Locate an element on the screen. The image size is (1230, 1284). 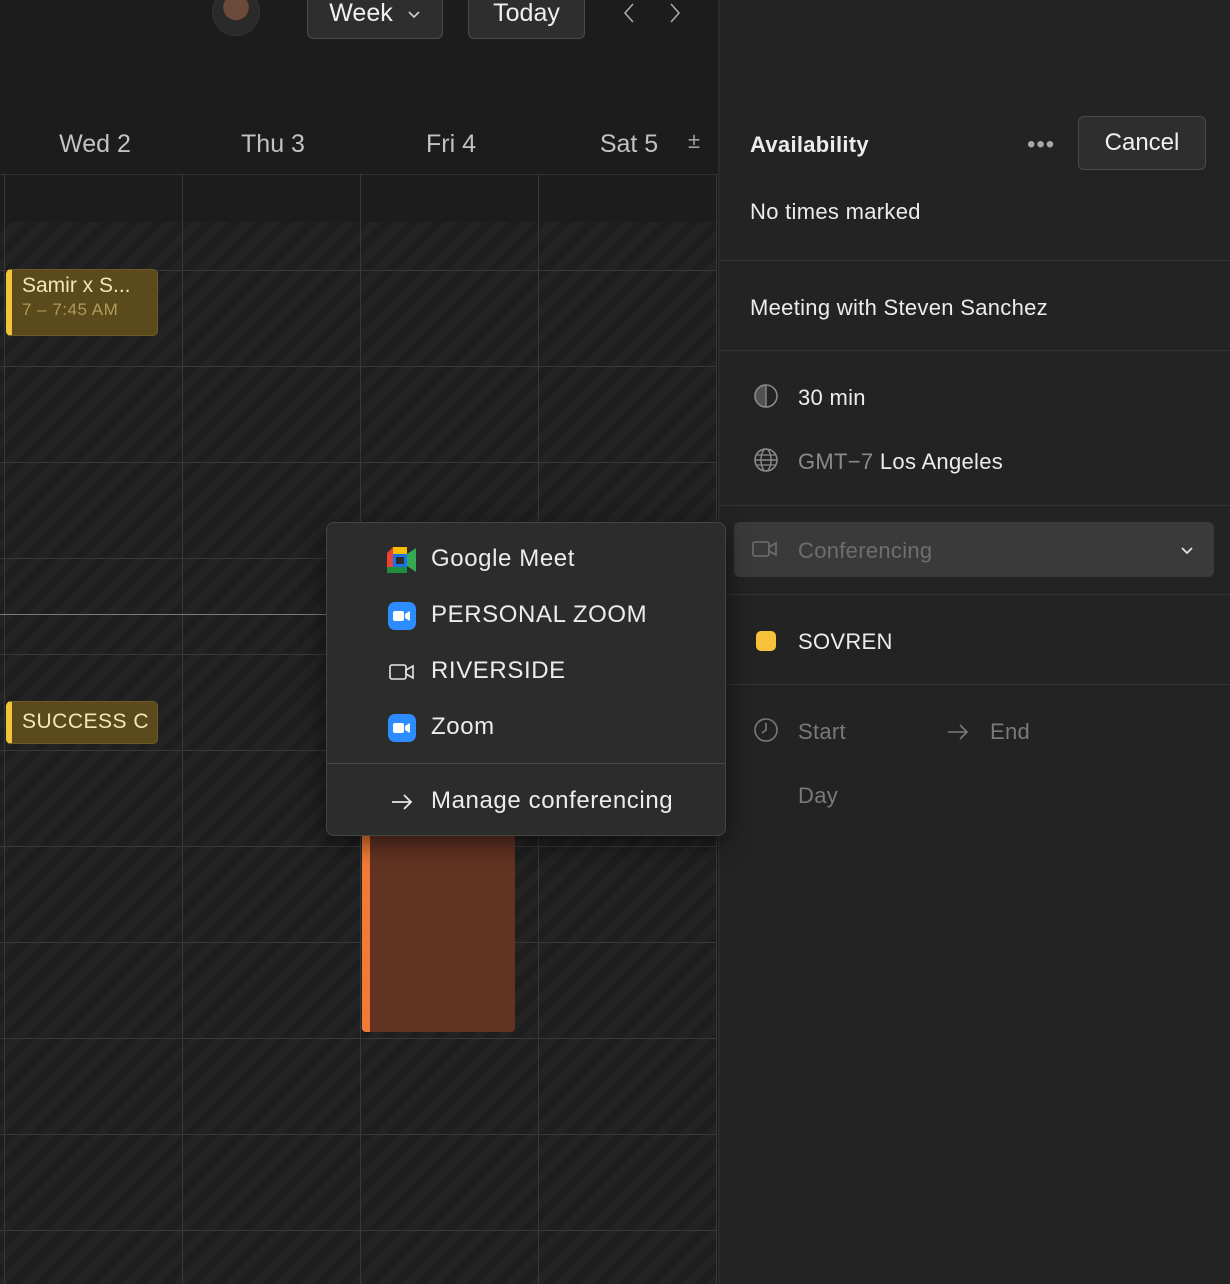
timezone-offset: GMT−7 is located at coordinates (836, 461).